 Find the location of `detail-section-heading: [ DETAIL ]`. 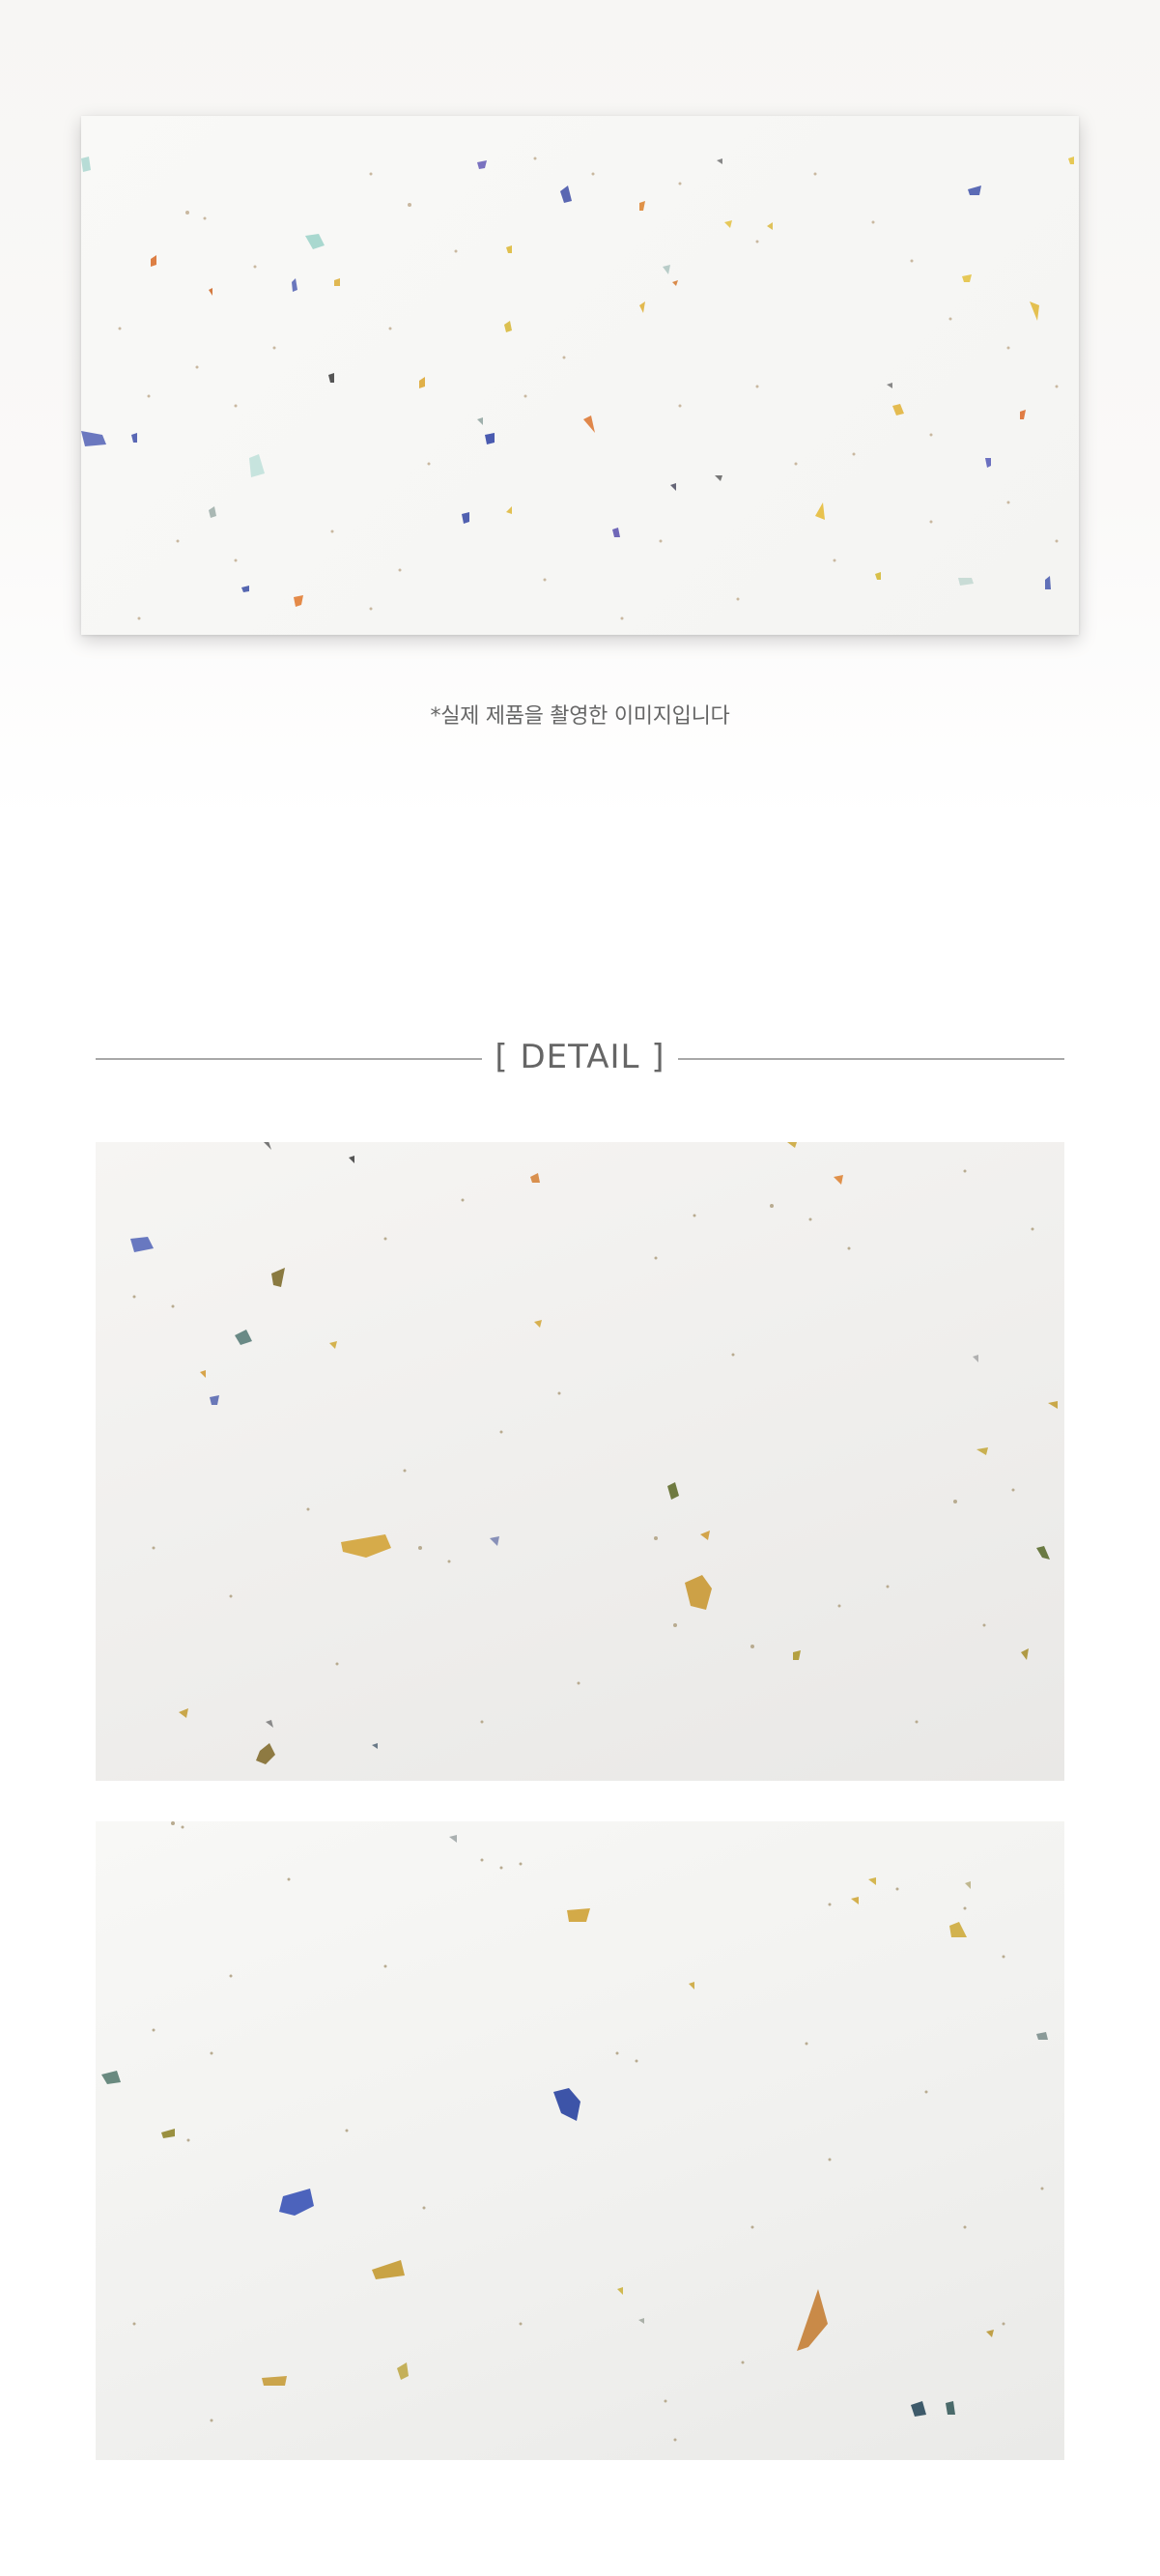

detail-section-heading: [ DETAIL ] is located at coordinates (580, 1059).